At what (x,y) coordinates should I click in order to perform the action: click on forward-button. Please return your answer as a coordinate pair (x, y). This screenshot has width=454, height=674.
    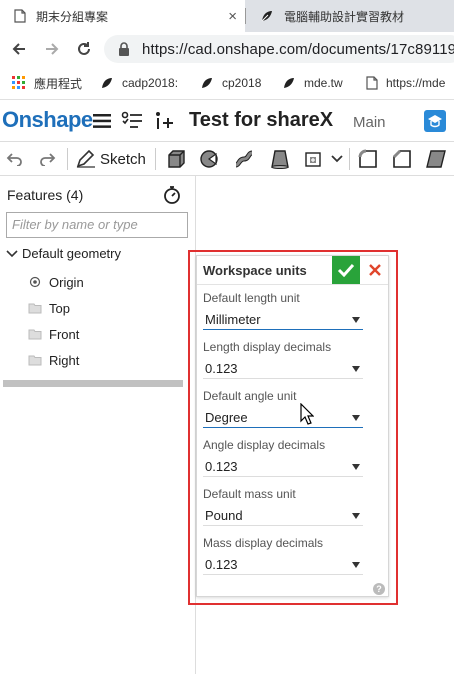
    Looking at the image, I should click on (52, 49).